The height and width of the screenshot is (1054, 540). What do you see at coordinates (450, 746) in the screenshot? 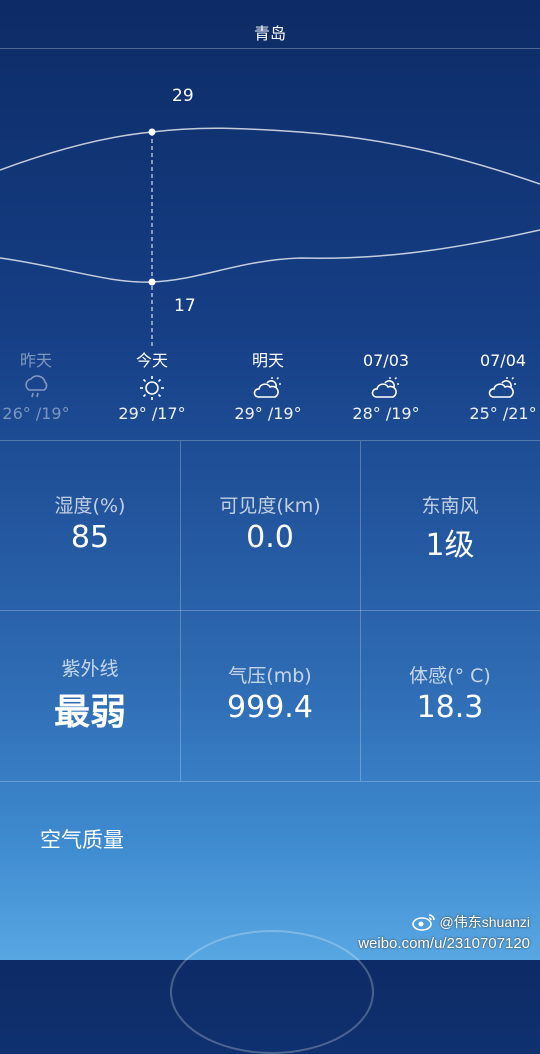
I see `feels-like-cell: 体感(° C) 18.3` at bounding box center [450, 746].